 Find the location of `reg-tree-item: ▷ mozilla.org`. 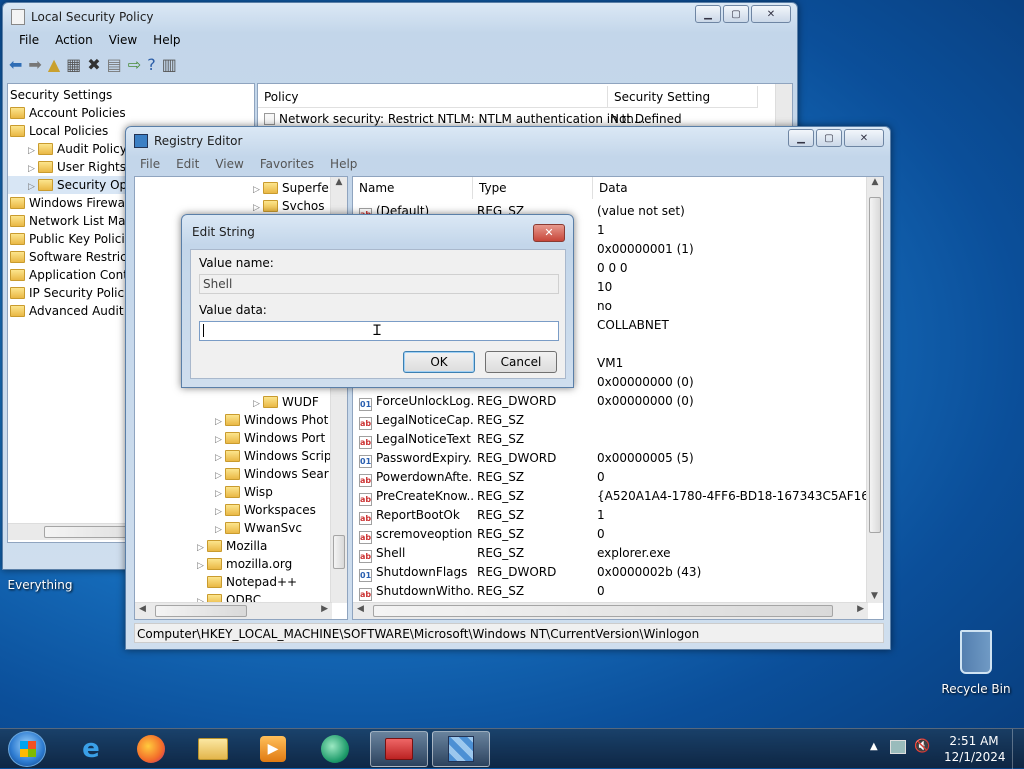

reg-tree-item: ▷ mozilla.org is located at coordinates (235, 564).